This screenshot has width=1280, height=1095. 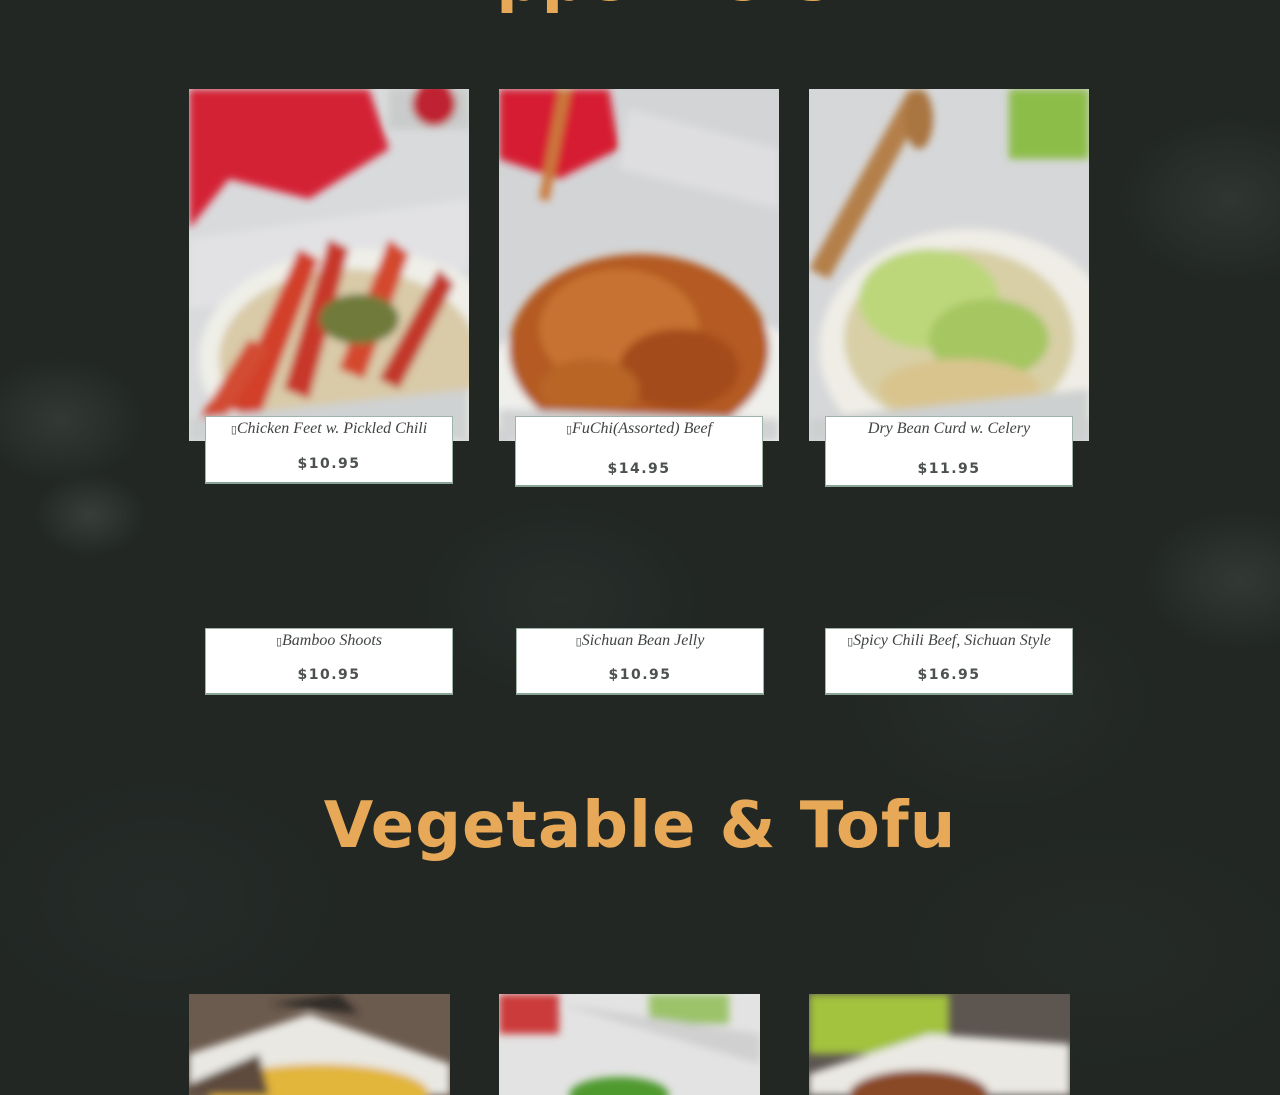 I want to click on section-heading-vegetable-tofu: Vegetable & Tofu, so click(x=640, y=826).